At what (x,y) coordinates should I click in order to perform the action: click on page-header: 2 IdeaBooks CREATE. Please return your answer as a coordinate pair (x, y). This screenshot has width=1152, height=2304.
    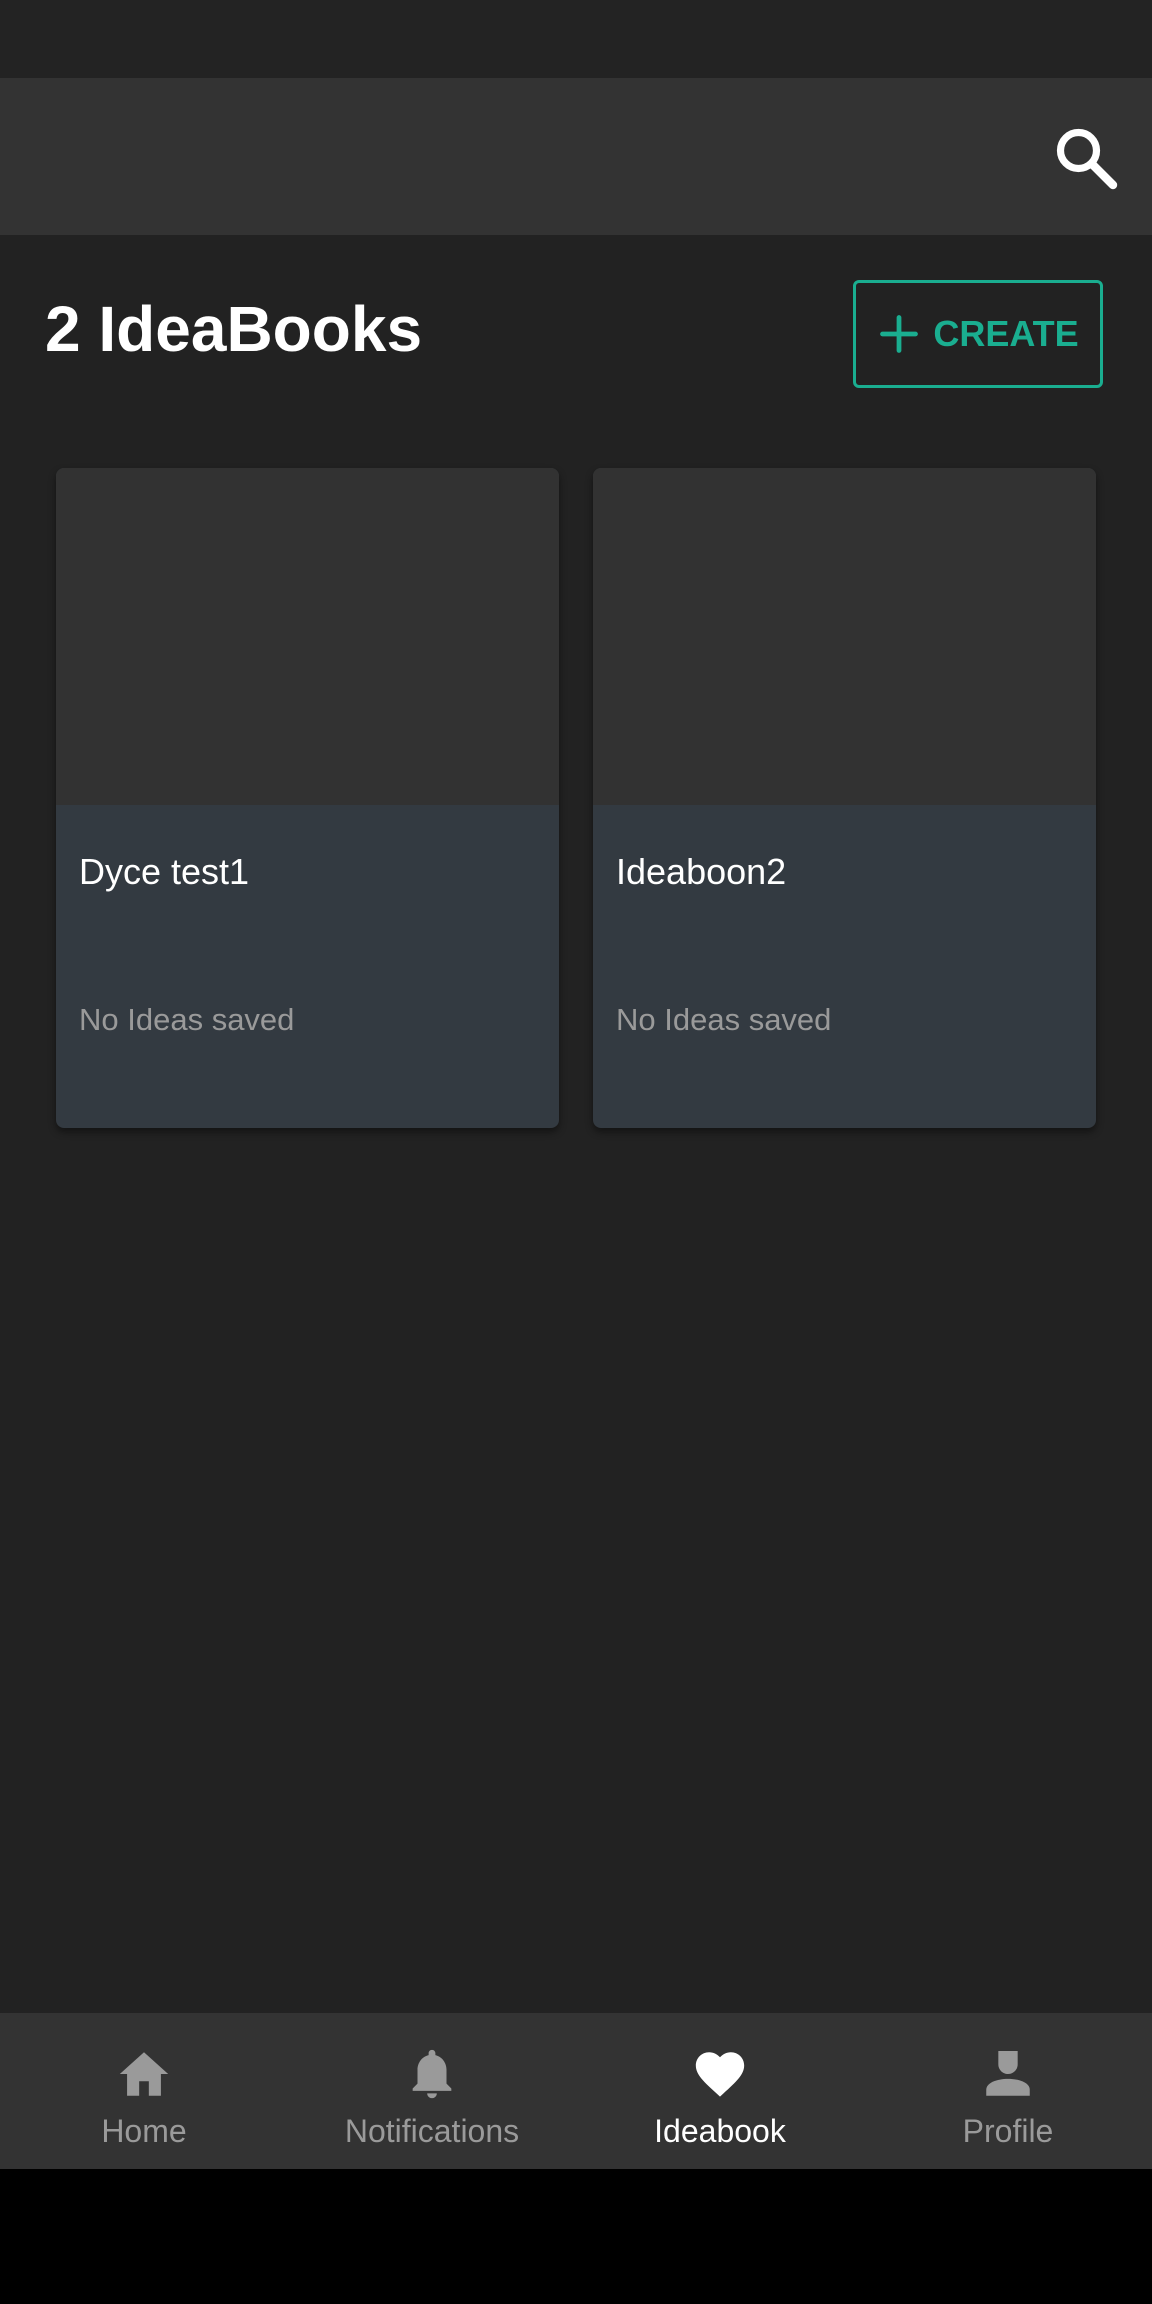
    Looking at the image, I should click on (576, 335).